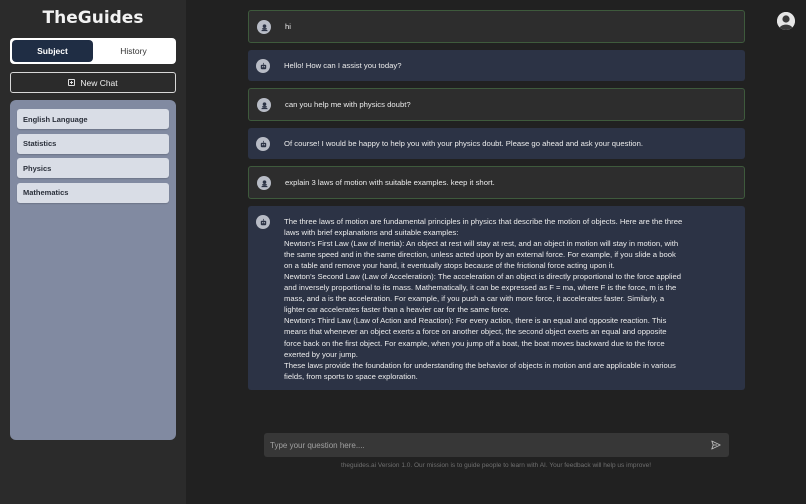 Image resolution: width=806 pixels, height=504 pixels. I want to click on tab-subject: Subject, so click(52, 51).